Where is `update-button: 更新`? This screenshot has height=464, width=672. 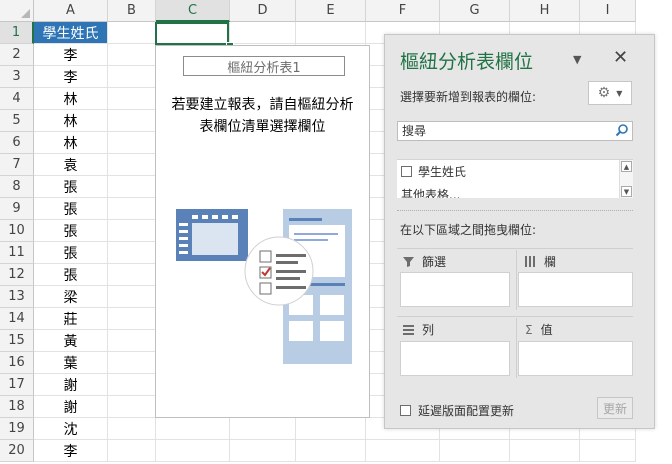 update-button: 更新 is located at coordinates (615, 408).